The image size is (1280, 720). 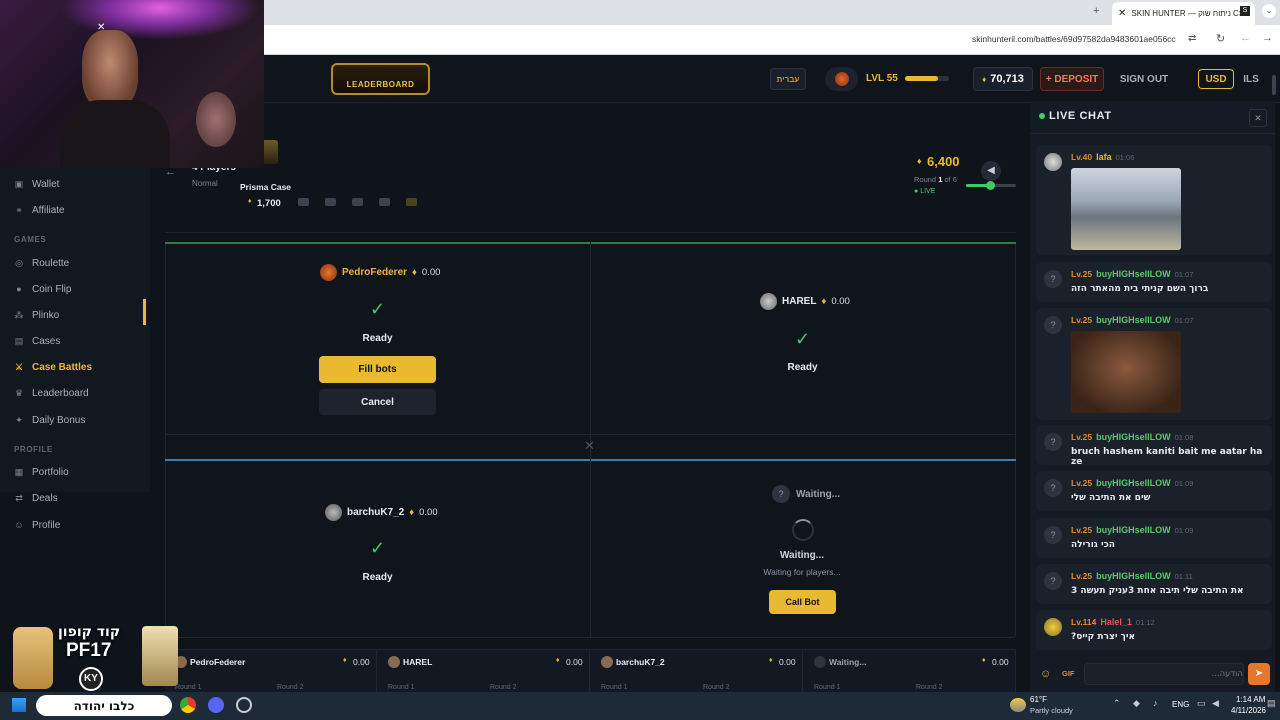 What do you see at coordinates (1215, 703) in the screenshot?
I see `speaker-icon: ◀` at bounding box center [1215, 703].